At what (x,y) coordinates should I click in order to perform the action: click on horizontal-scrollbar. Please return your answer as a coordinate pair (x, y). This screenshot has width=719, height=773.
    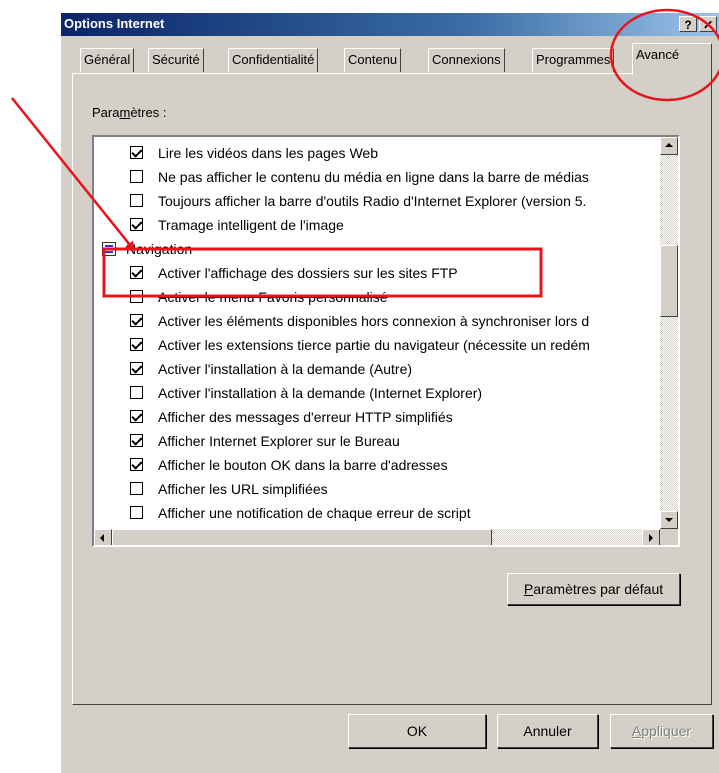
    Looking at the image, I should click on (377, 537).